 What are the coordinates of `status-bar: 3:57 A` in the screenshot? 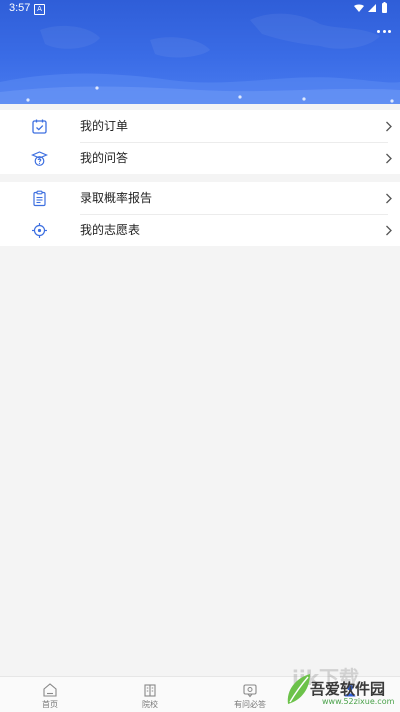 It's located at (200, 8).